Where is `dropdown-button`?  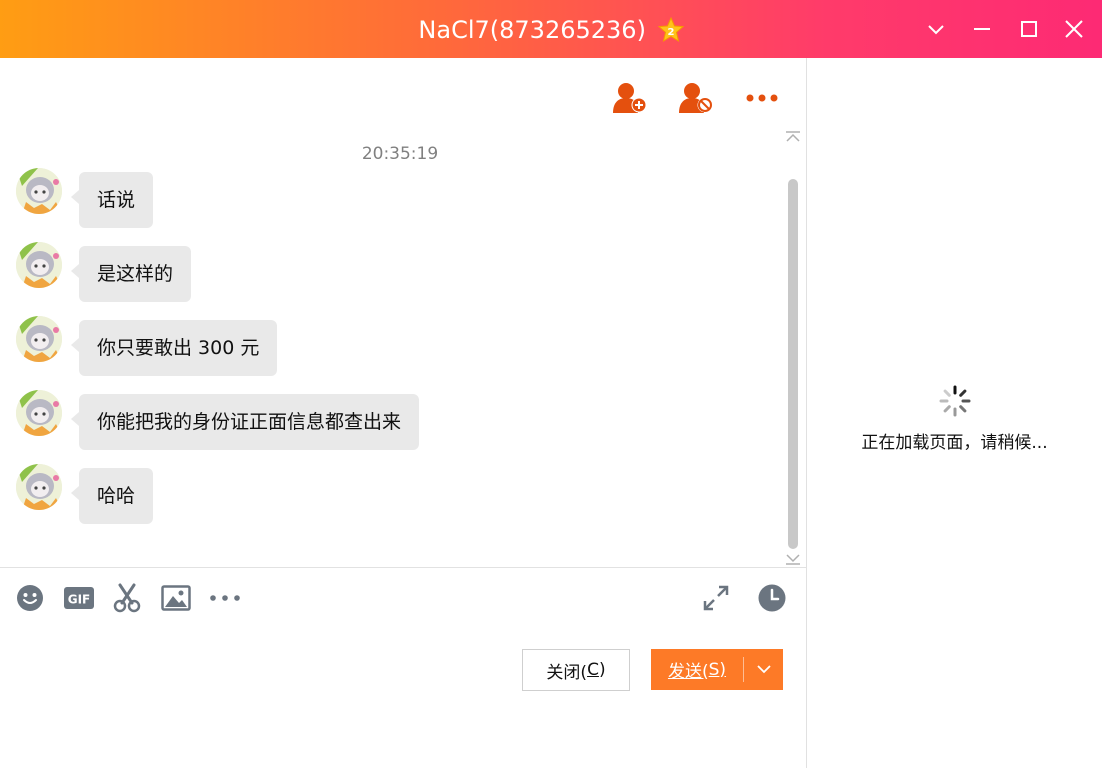
dropdown-button is located at coordinates (936, 29).